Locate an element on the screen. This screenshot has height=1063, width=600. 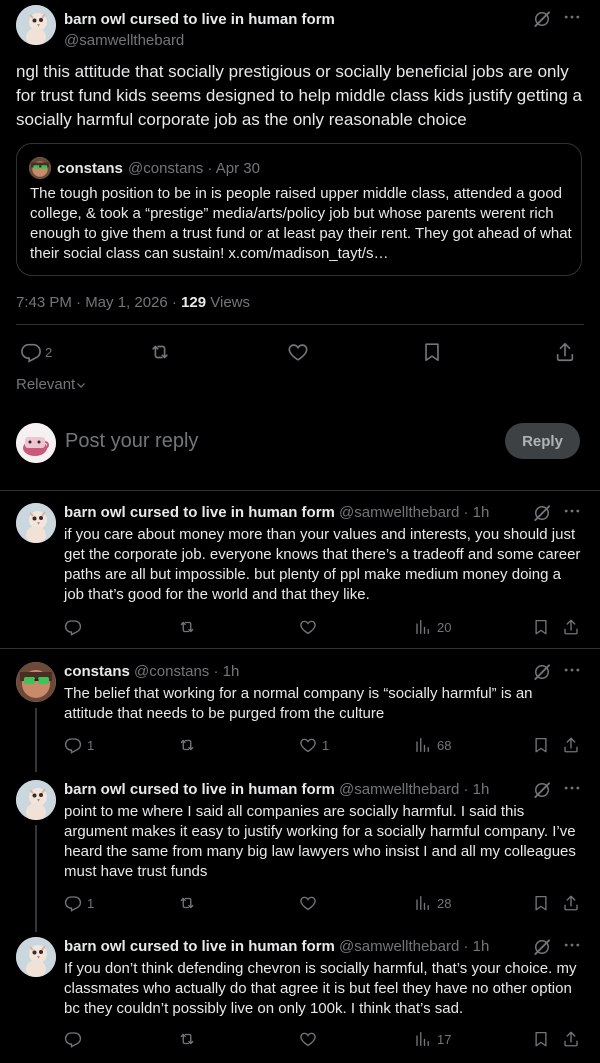
quote-author-handle: @constans is located at coordinates (166, 168).